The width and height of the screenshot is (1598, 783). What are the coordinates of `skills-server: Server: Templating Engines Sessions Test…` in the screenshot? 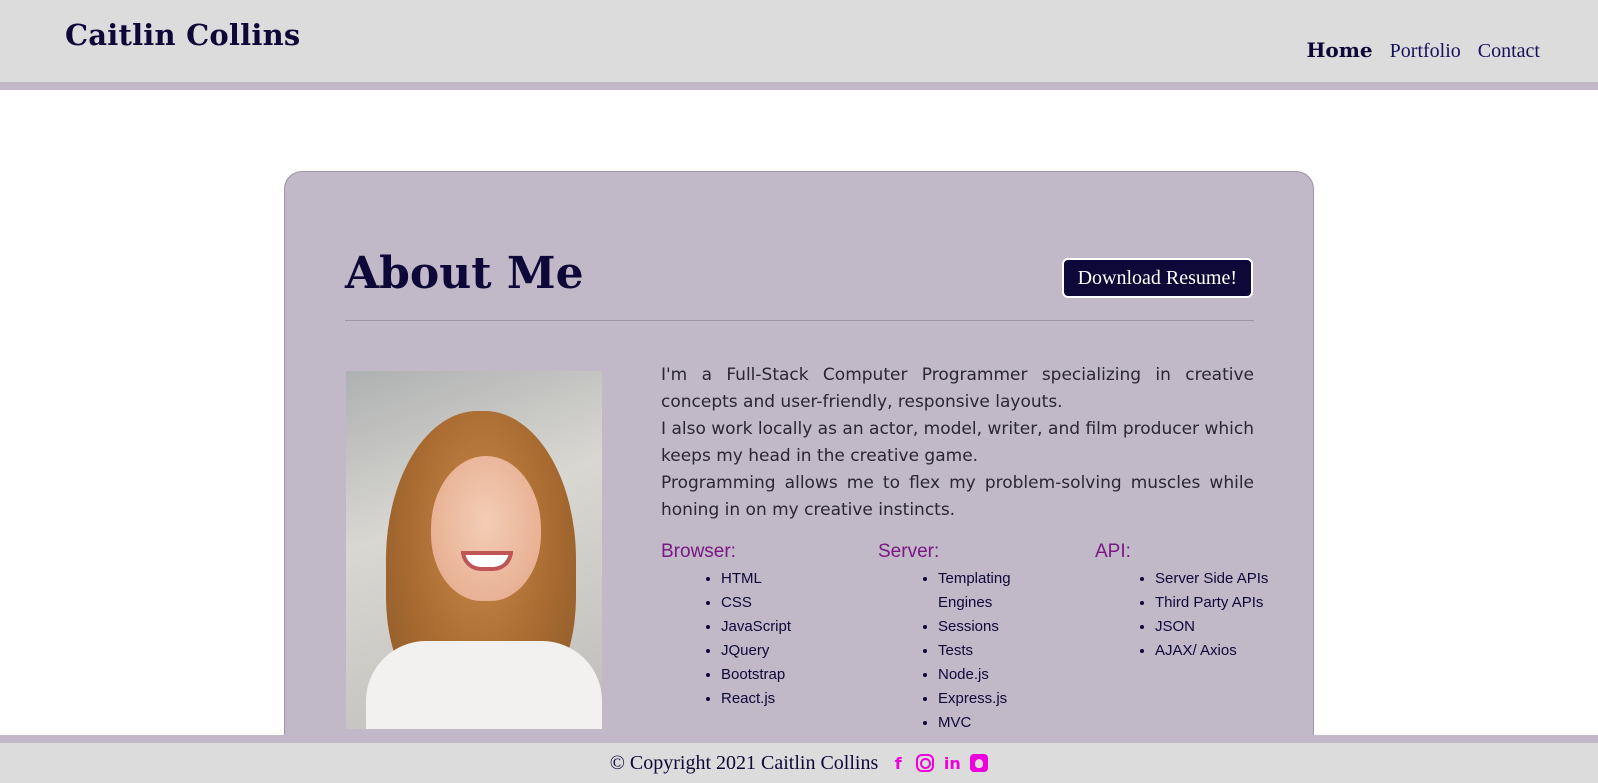 It's located at (978, 638).